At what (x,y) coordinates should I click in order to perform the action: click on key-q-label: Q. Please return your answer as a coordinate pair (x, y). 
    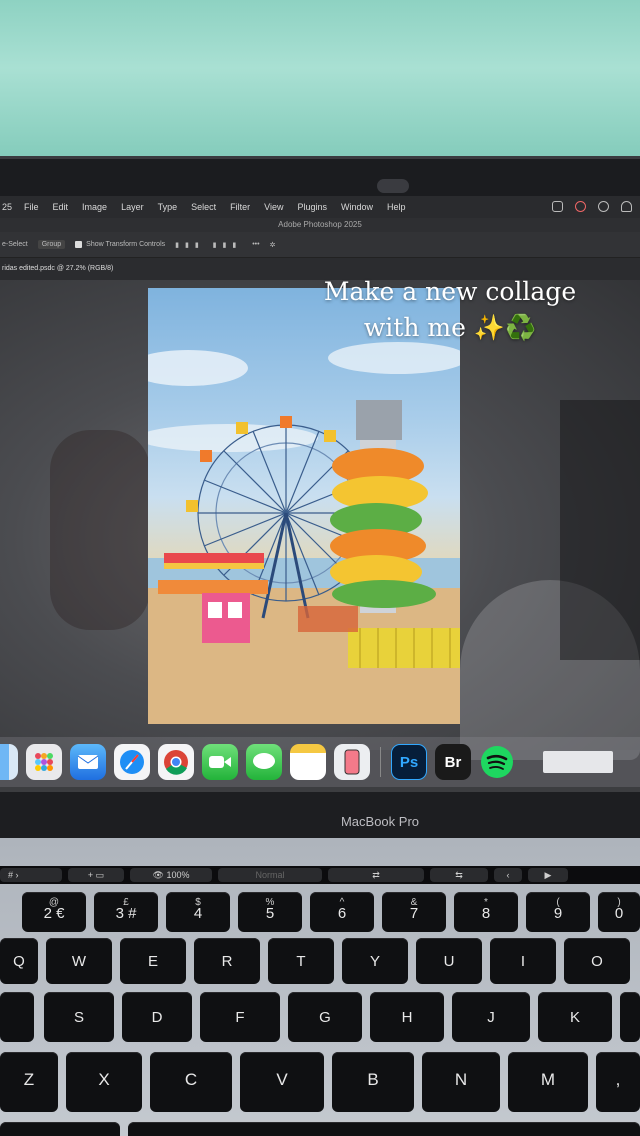
    Looking at the image, I should click on (19, 961).